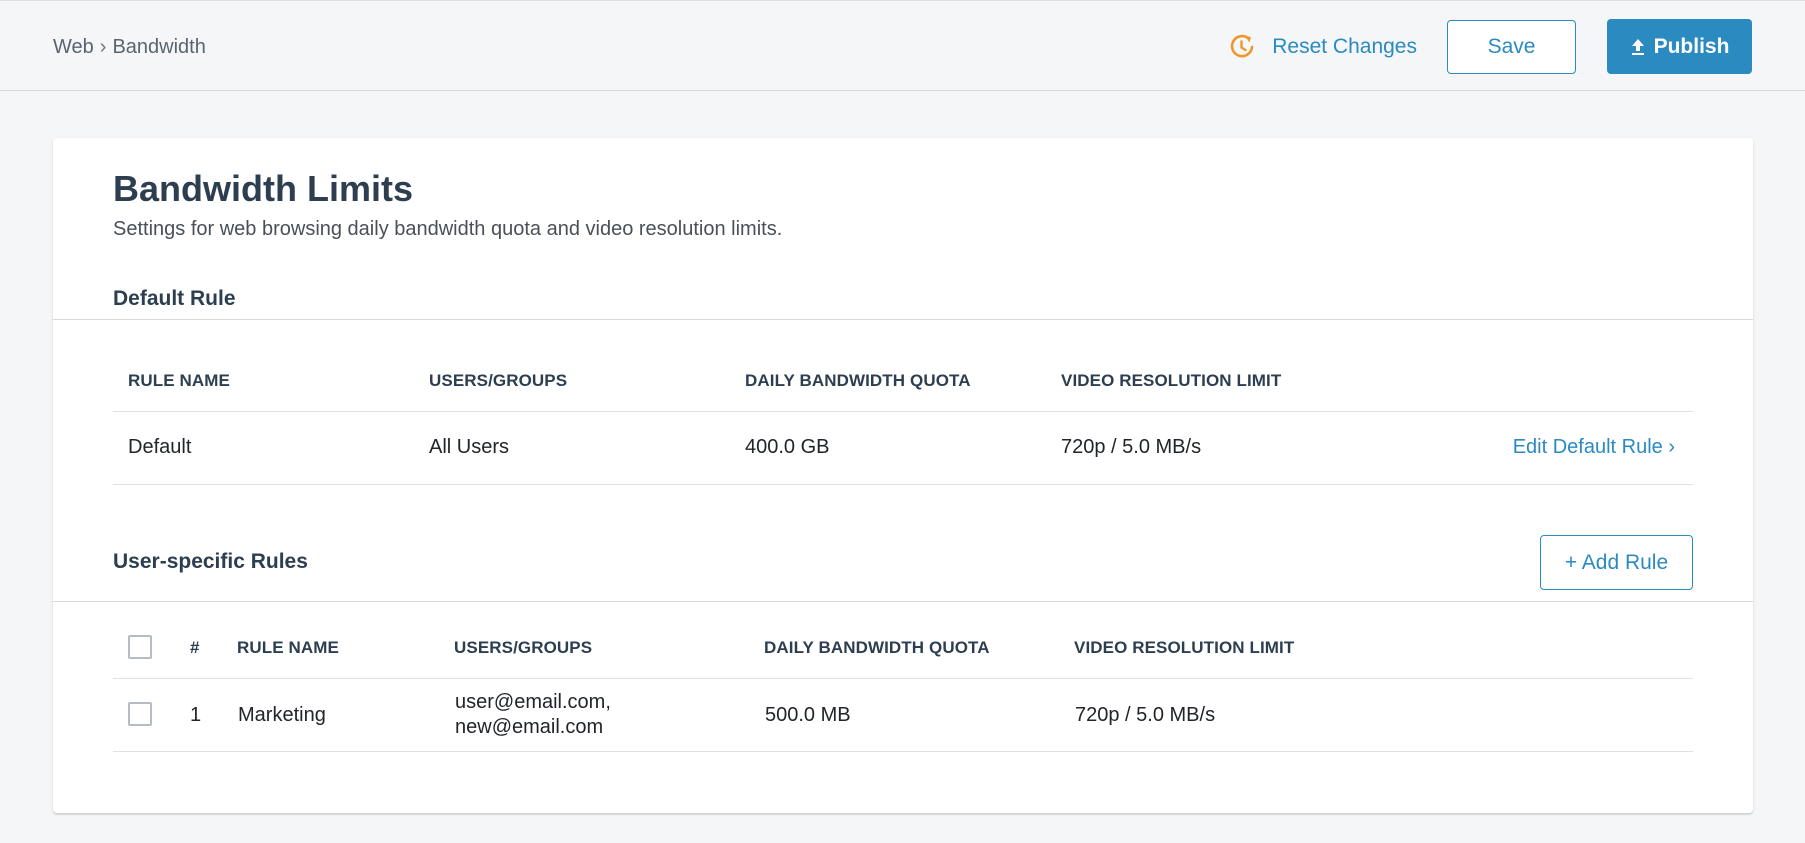 This screenshot has width=1805, height=843. Describe the element at coordinates (195, 647) in the screenshot. I see `column-header-number: #` at that location.